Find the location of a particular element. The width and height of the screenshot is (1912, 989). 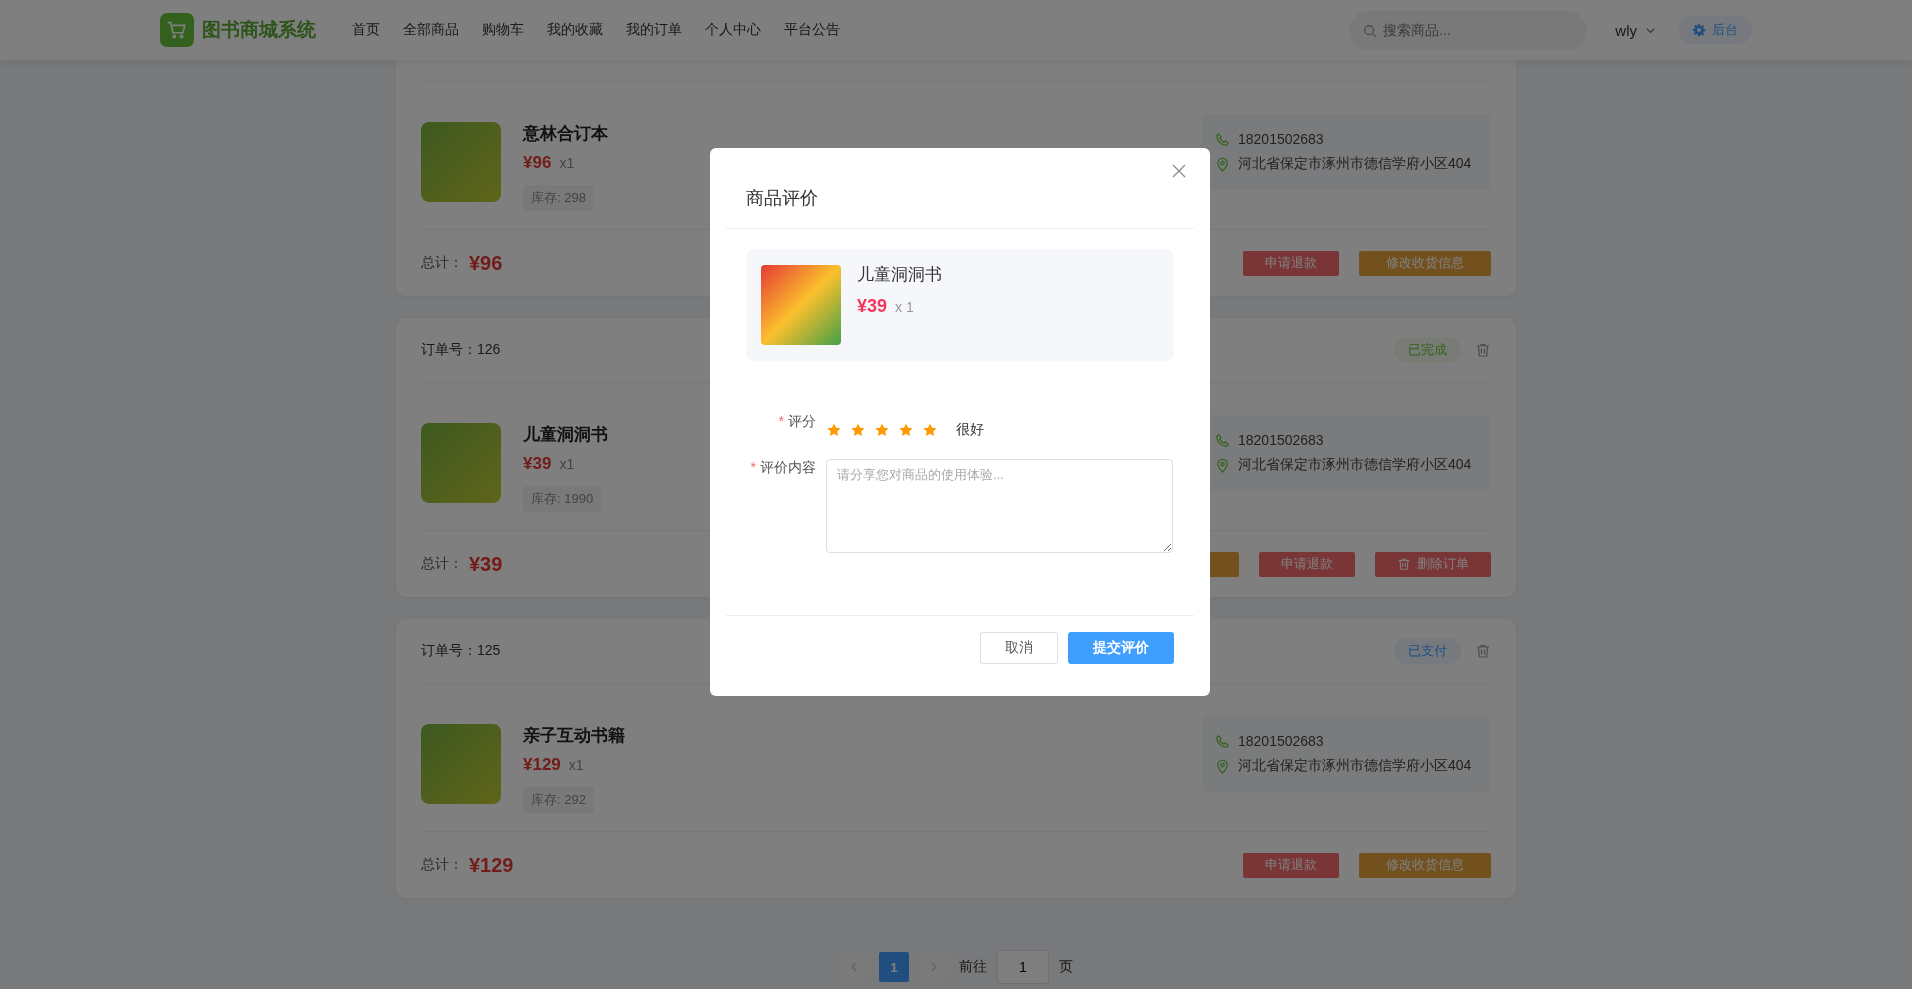

cancel-button: 取消 is located at coordinates (1019, 648).